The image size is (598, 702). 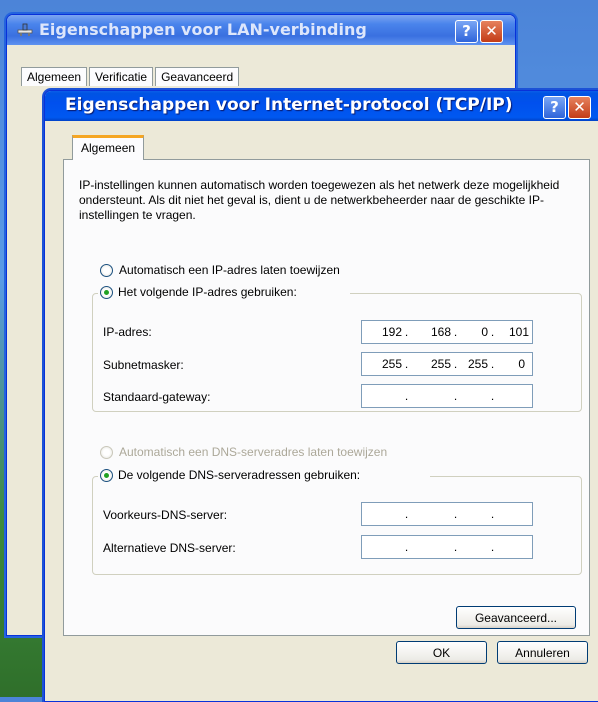 I want to click on ip-octet: 192, so click(x=382, y=332).